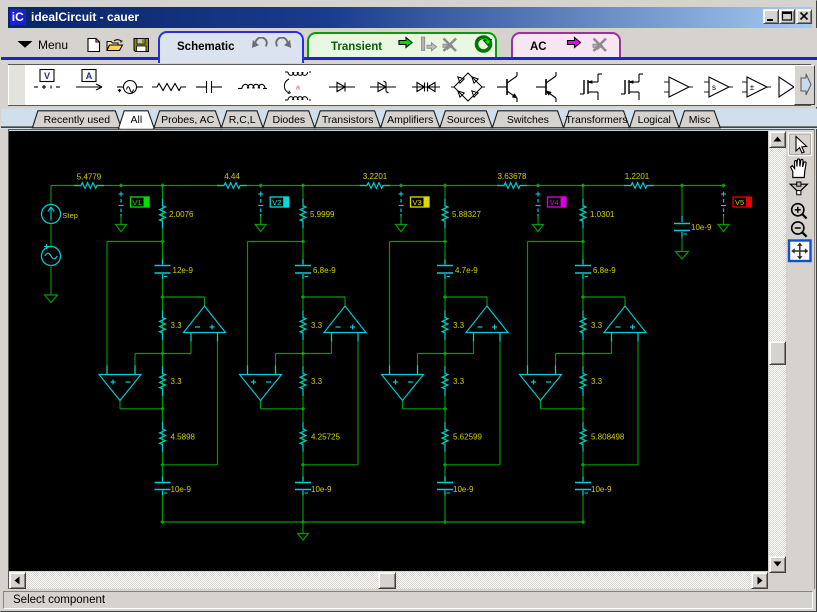  Describe the element at coordinates (739, 202) in the screenshot. I see `svg-text: V5` at that location.